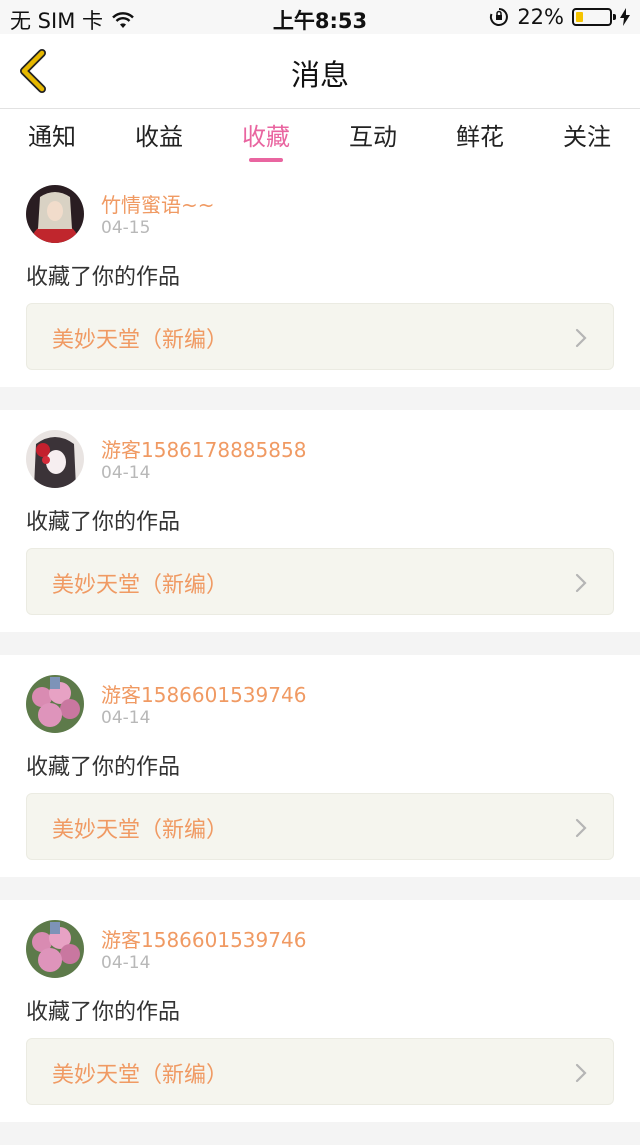 Image resolution: width=640 pixels, height=1145 pixels. Describe the element at coordinates (499, 17) in the screenshot. I see `rotation-lock-icon` at that location.